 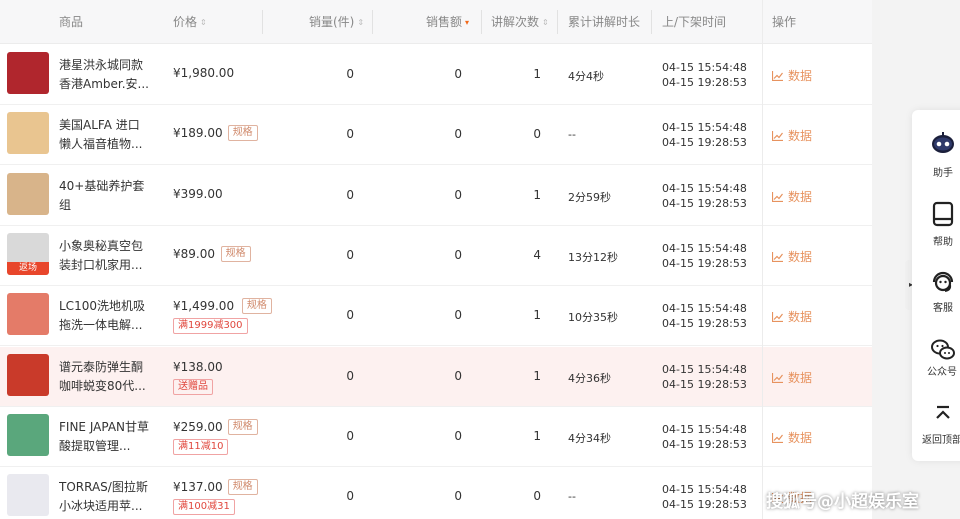 What do you see at coordinates (943, 142) in the screenshot?
I see `robot-icon` at bounding box center [943, 142].